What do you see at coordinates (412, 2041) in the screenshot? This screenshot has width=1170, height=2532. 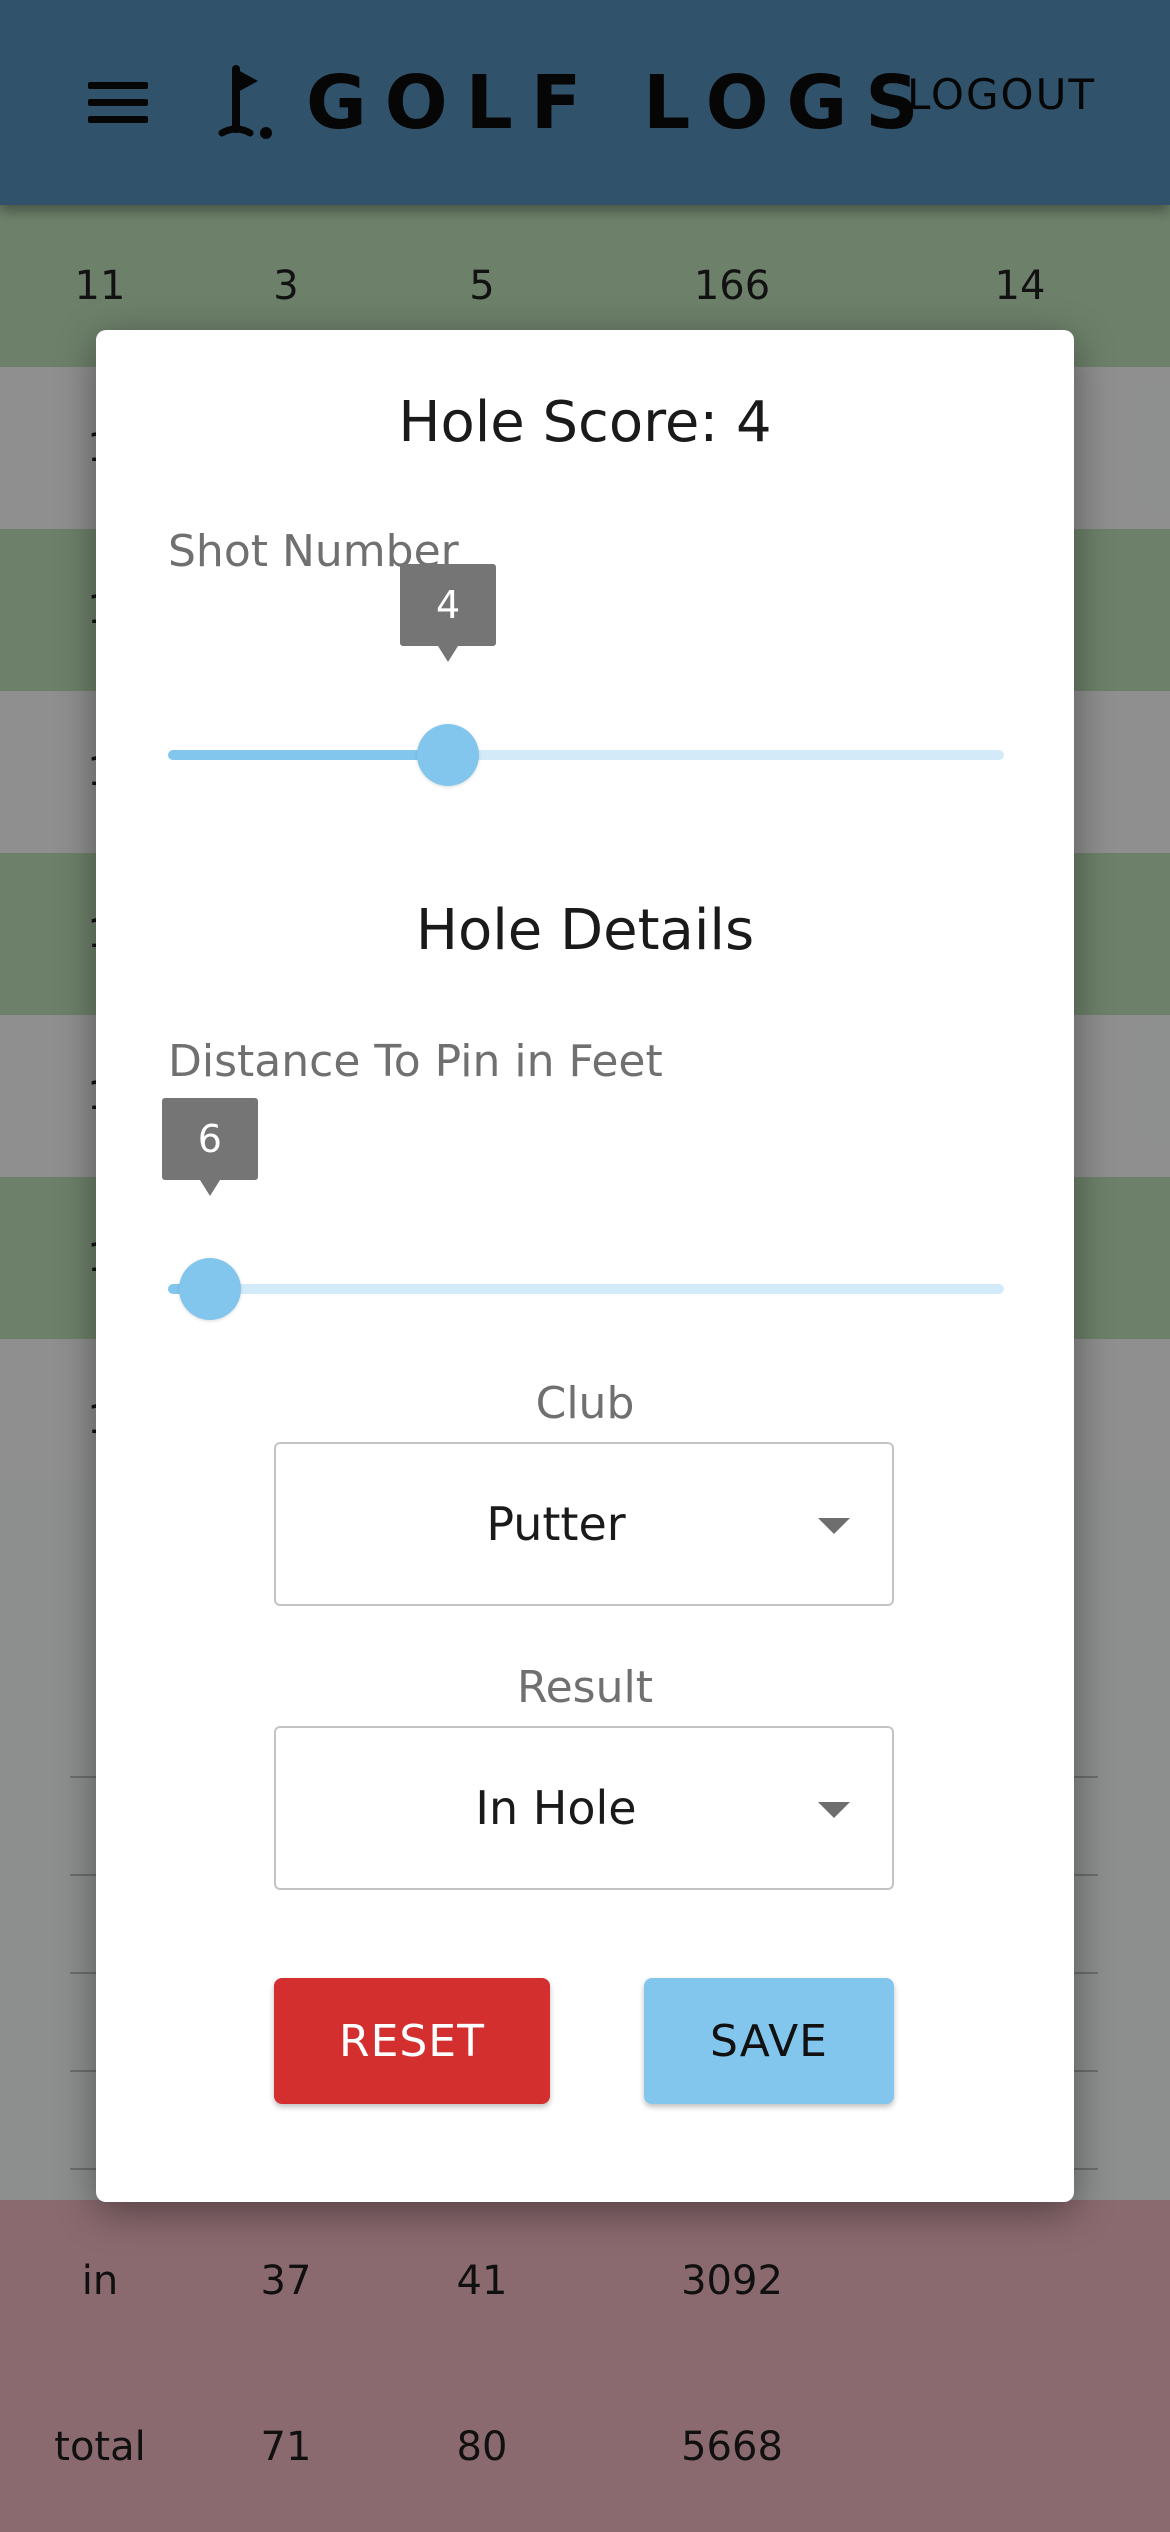 I see `reset-button: RESET` at bounding box center [412, 2041].